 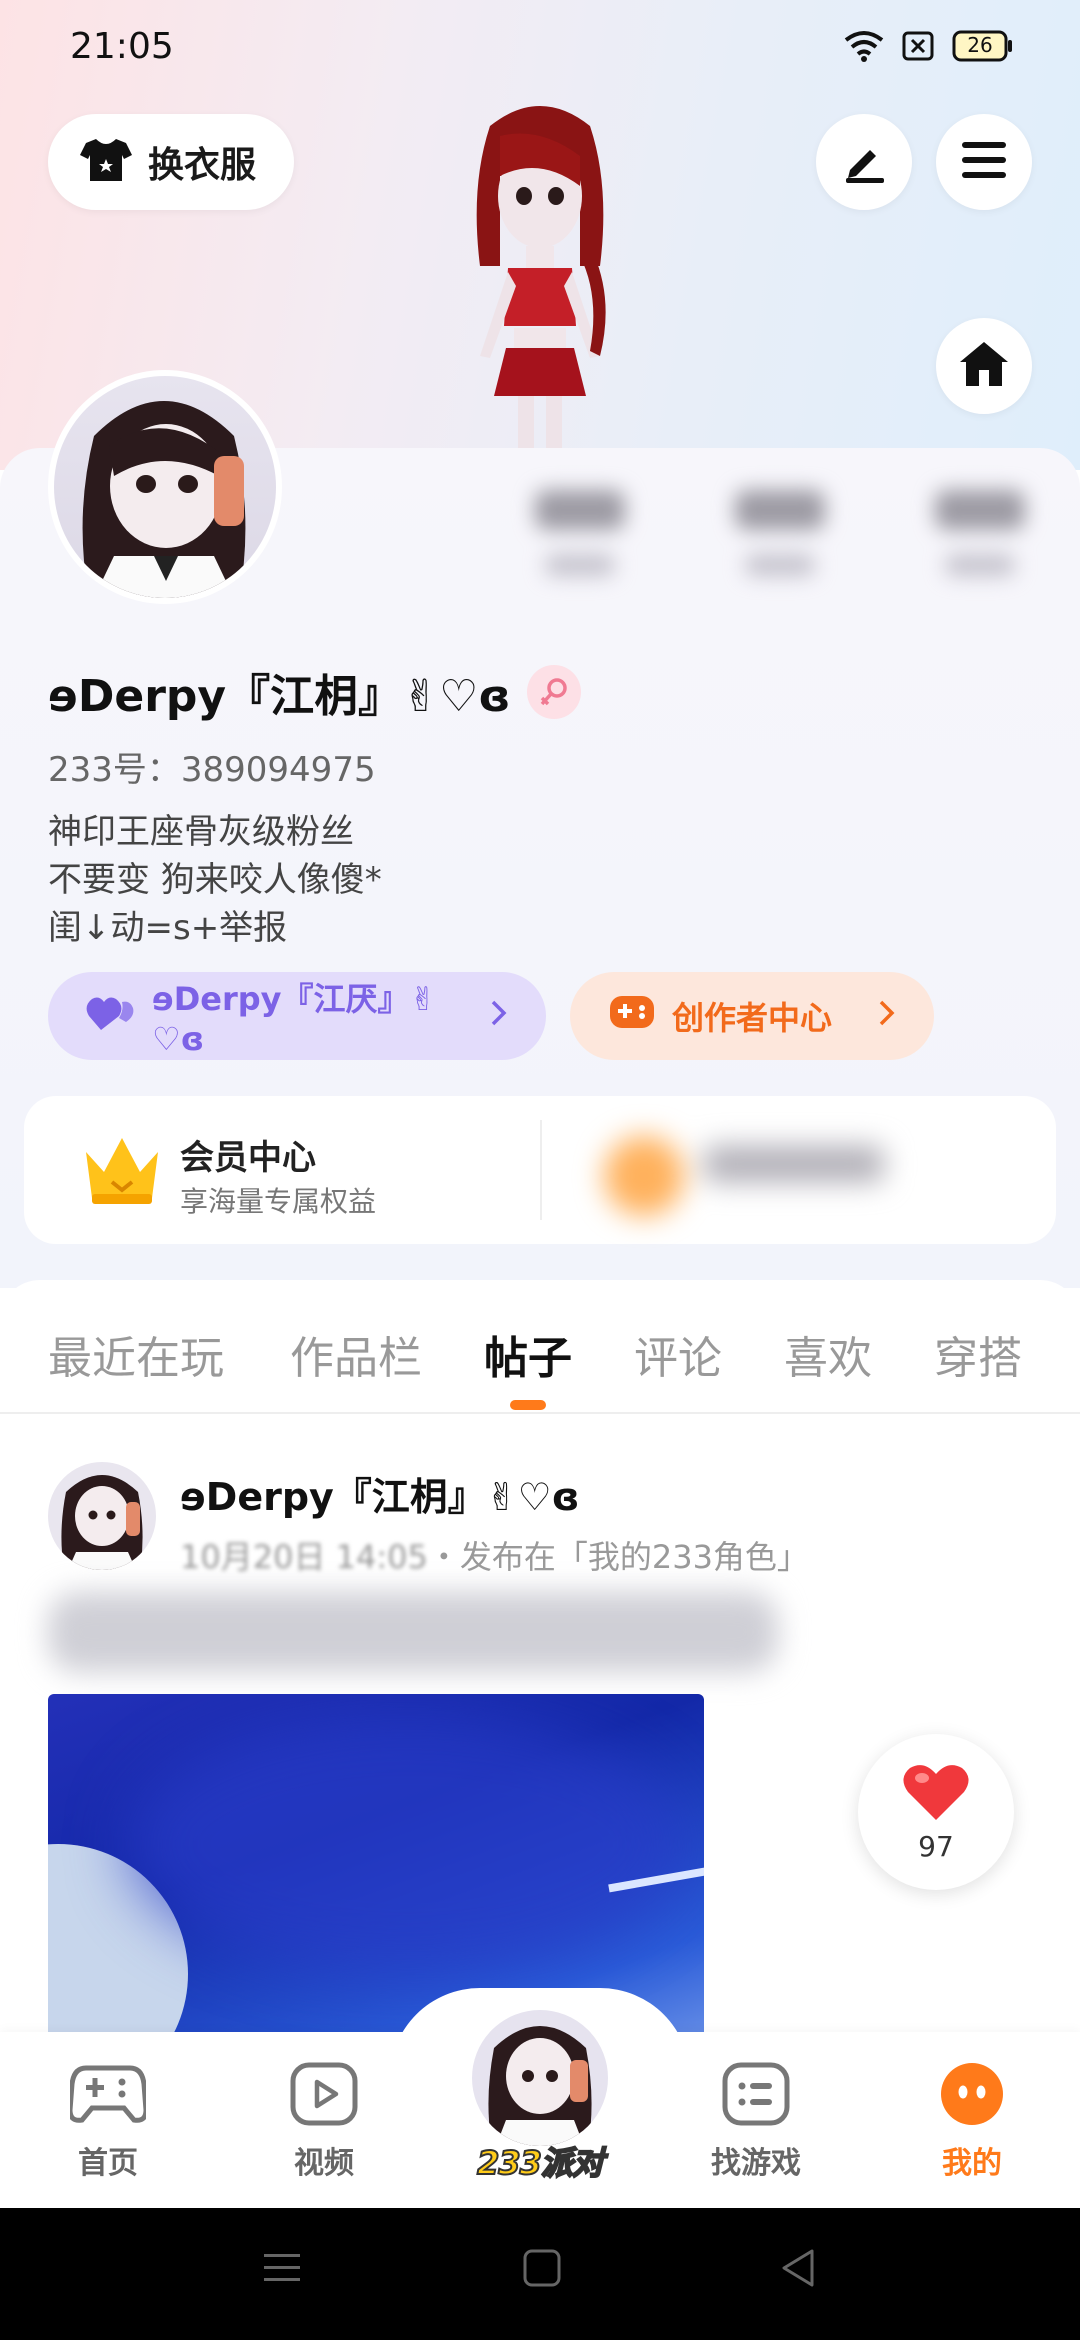 What do you see at coordinates (528, 1354) in the screenshot?
I see `tab-posts: 帖子` at bounding box center [528, 1354].